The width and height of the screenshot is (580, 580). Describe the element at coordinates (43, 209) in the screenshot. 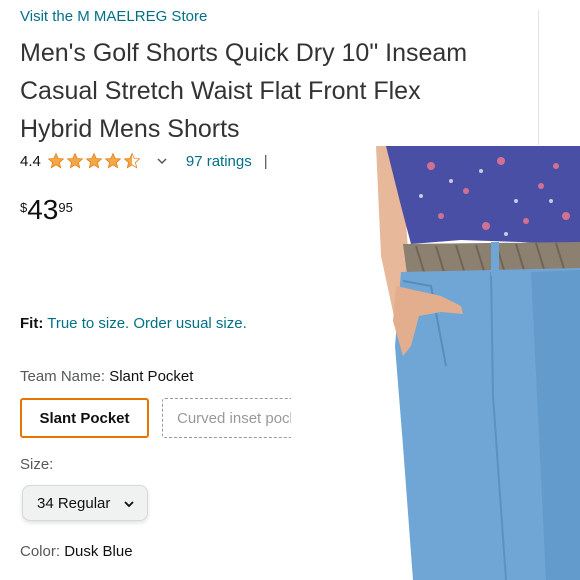

I see `price-whole: 43` at that location.